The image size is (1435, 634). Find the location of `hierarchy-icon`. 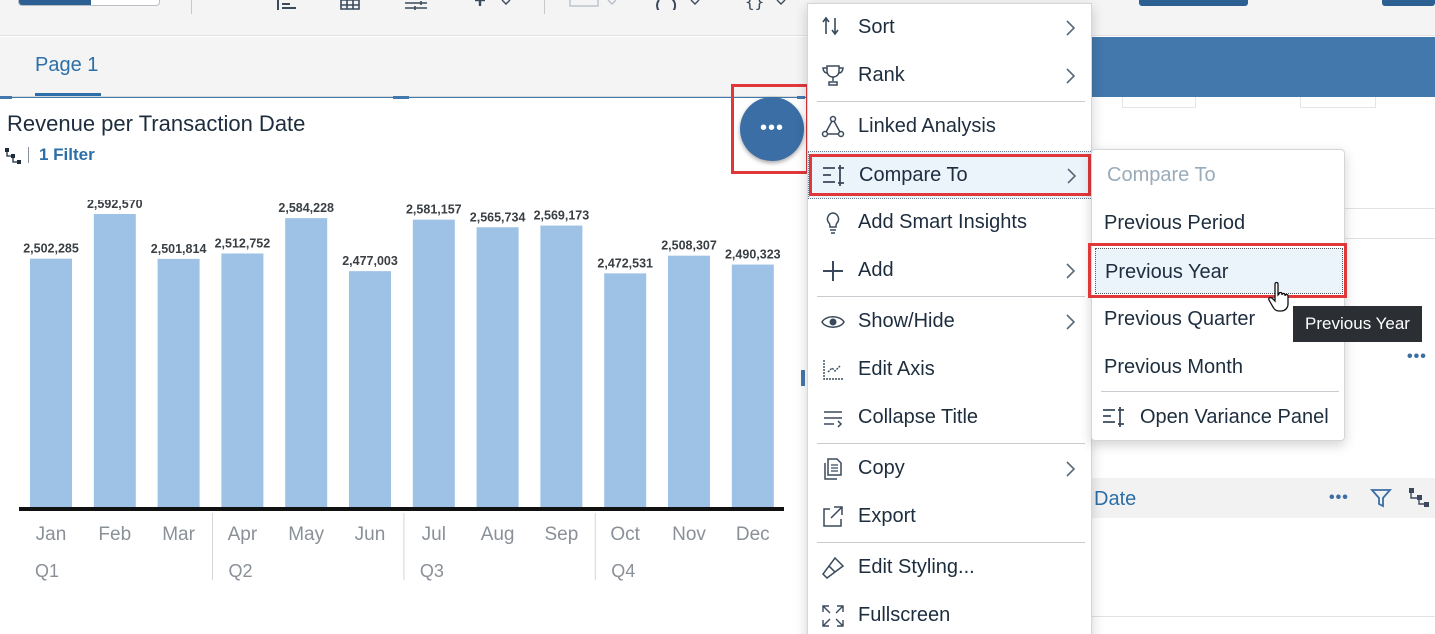

hierarchy-icon is located at coordinates (13, 158).